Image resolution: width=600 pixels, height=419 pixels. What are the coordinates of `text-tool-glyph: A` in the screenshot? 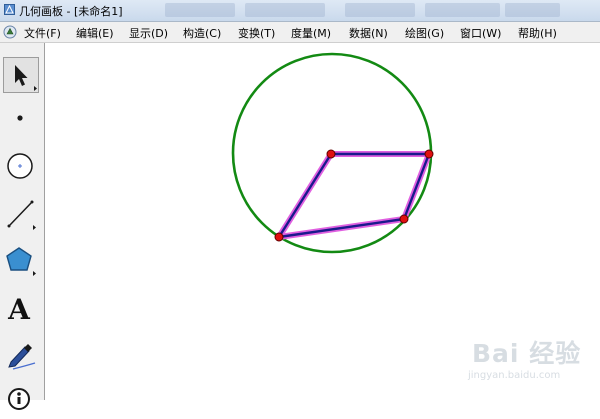 It's located at (19, 309).